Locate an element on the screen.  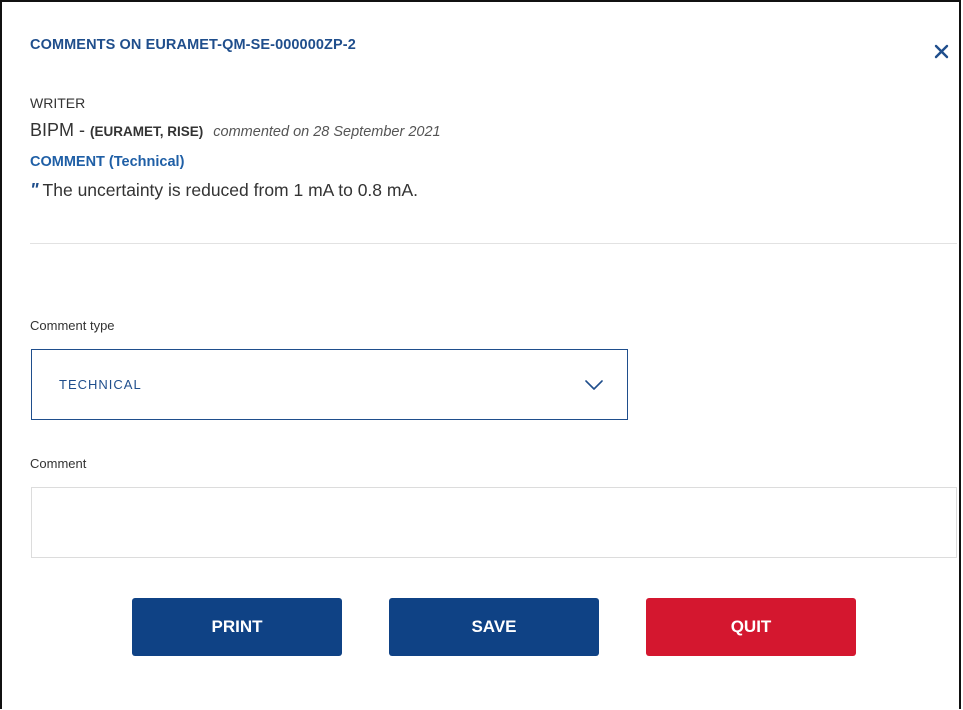
comment-field-label: Comment is located at coordinates (58, 463).